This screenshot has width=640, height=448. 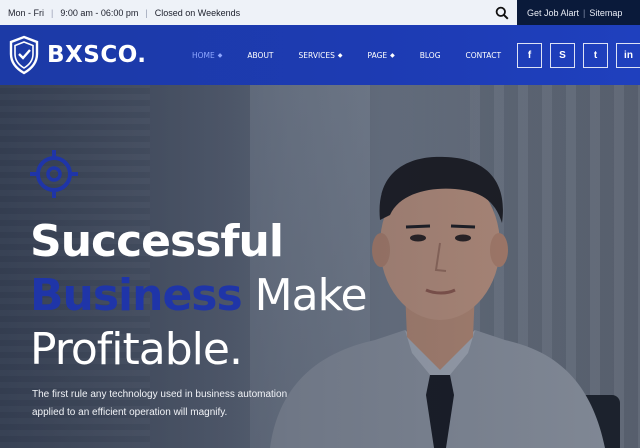 What do you see at coordinates (24, 55) in the screenshot?
I see `shield-logo-icon` at bounding box center [24, 55].